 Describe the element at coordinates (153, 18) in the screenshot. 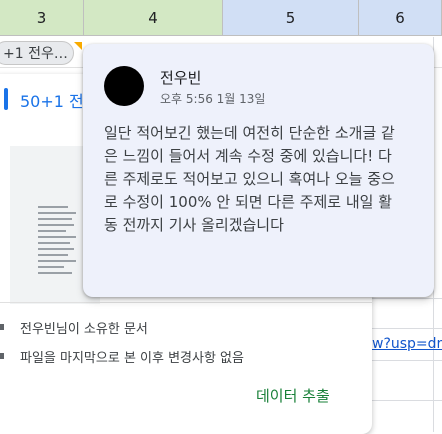

I see `column-header-4: 4` at that location.